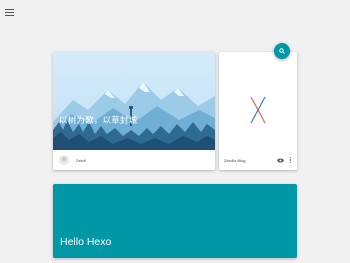  Describe the element at coordinates (291, 160) in the screenshot. I see `more-vert-icon` at that location.